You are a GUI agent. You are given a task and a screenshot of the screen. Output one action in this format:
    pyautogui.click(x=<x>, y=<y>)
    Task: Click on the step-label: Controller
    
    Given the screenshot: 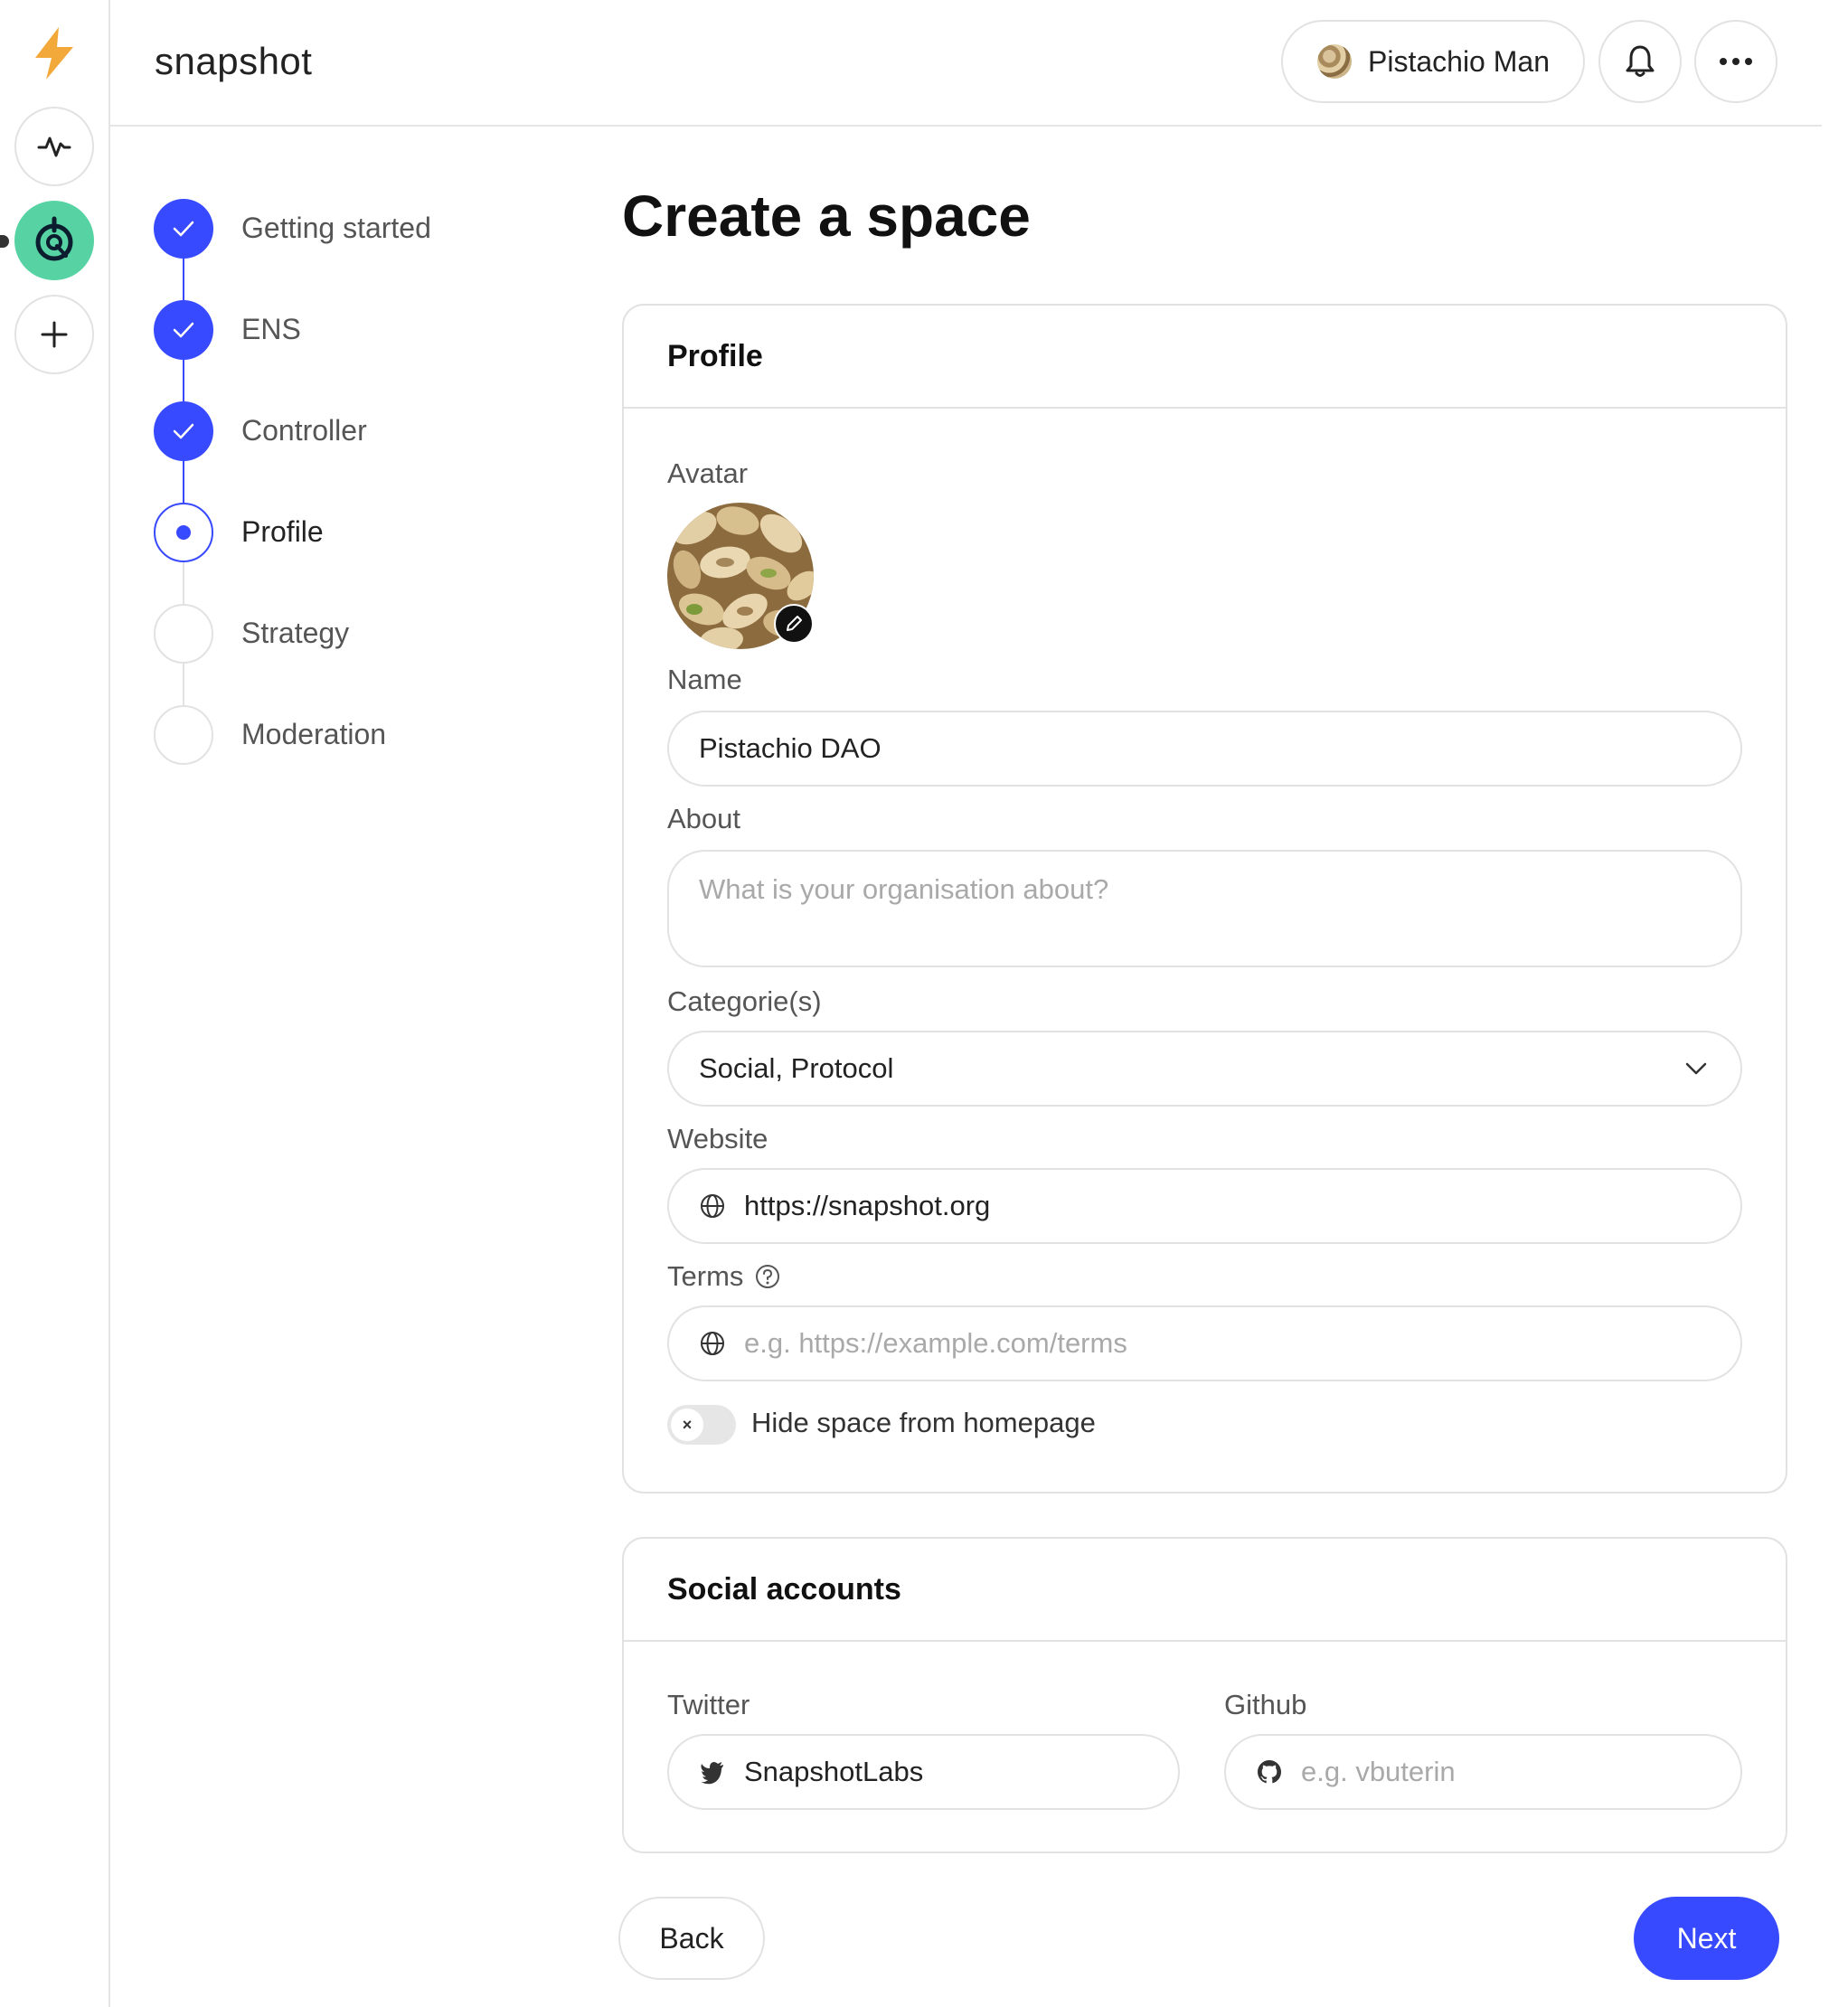 What is the action you would take?
    pyautogui.click(x=304, y=430)
    